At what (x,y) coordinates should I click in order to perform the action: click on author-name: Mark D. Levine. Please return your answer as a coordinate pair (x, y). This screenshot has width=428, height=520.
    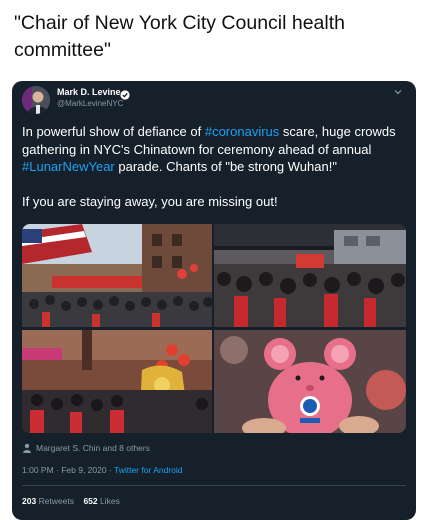
    Looking at the image, I should click on (89, 92).